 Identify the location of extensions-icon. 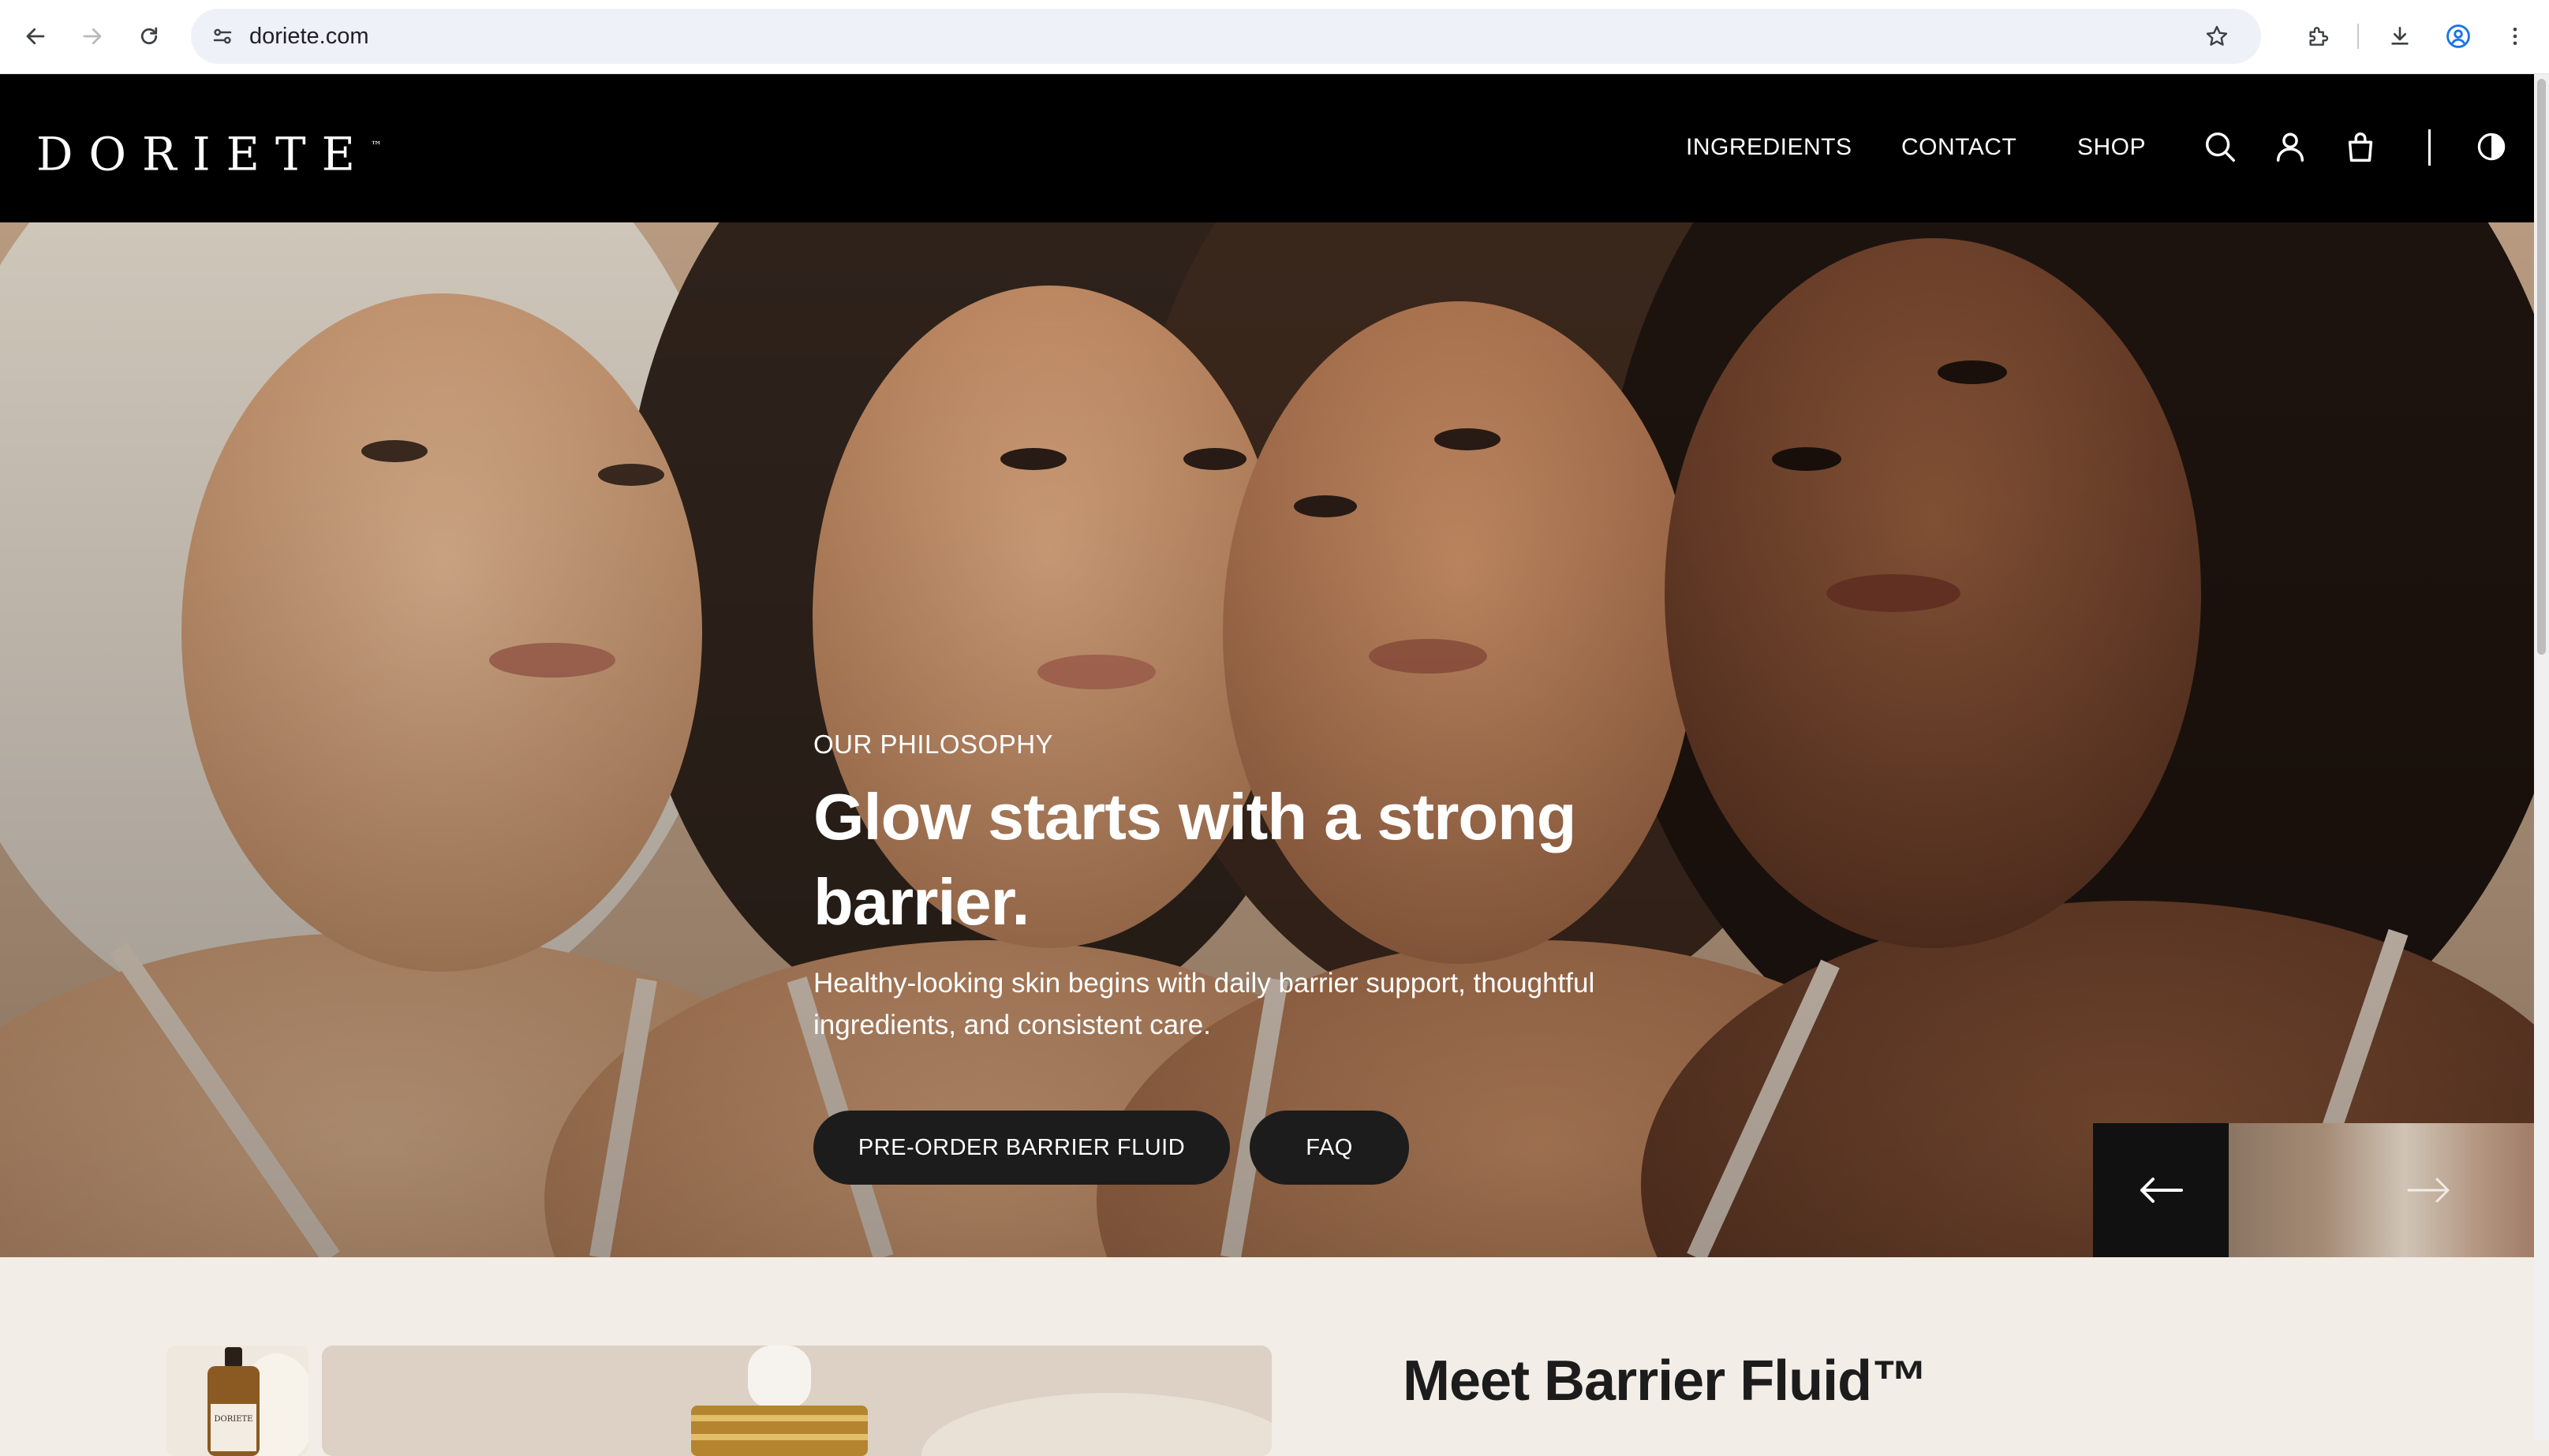
(2319, 36).